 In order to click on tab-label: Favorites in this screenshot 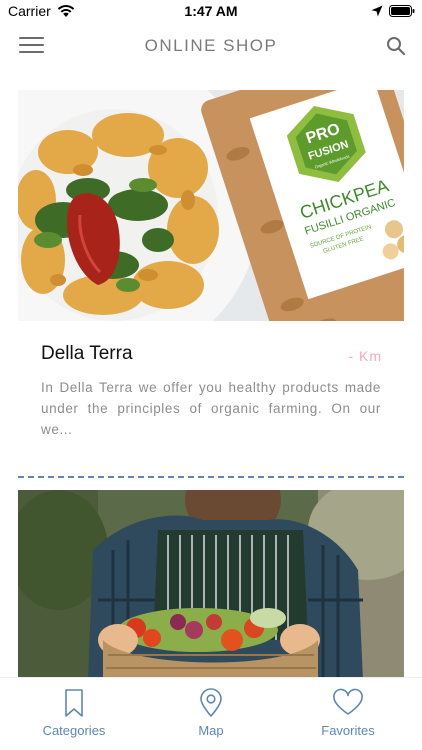, I will do `click(348, 730)`.